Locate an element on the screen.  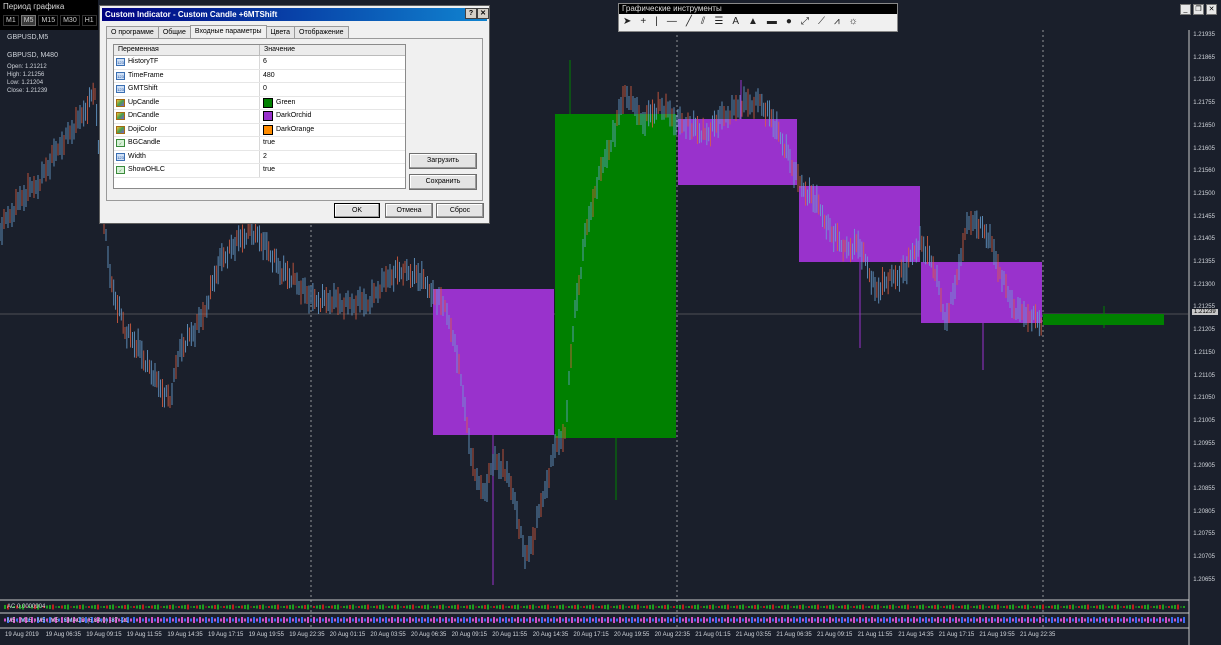
grid-row-upcandle: UpCandle Green is located at coordinates (259, 103).